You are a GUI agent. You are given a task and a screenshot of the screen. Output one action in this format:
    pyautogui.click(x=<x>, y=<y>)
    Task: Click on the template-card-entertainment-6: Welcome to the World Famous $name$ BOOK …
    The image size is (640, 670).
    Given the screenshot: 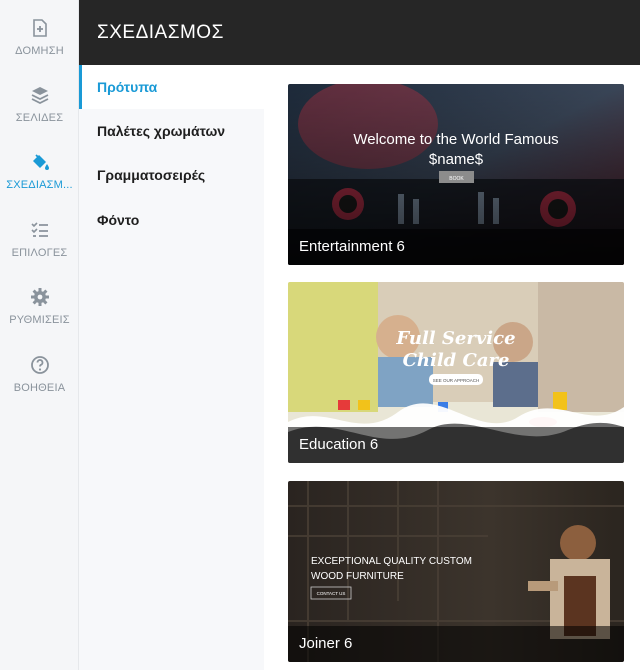 What is the action you would take?
    pyautogui.click(x=456, y=174)
    